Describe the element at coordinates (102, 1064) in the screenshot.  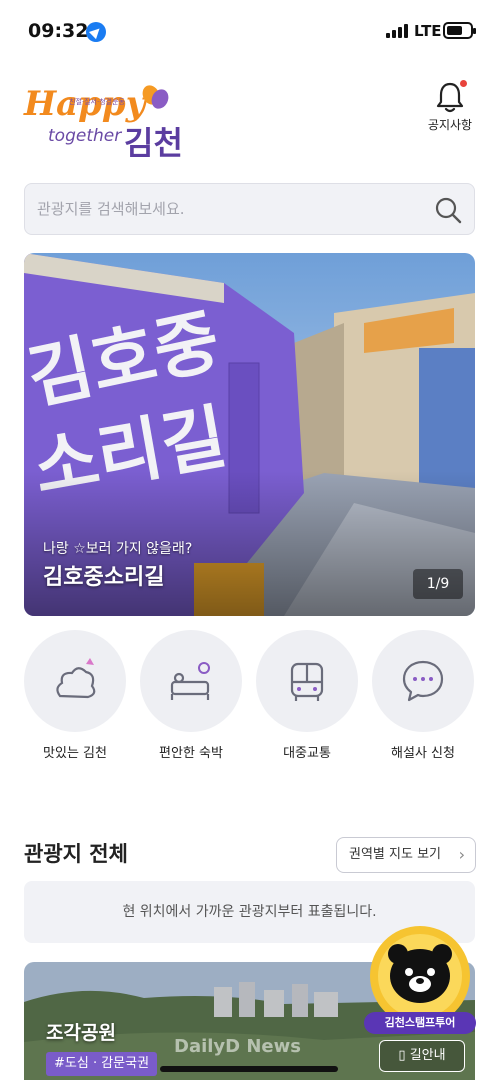
I see `attraction-tag: #도심 · 감문국권` at that location.